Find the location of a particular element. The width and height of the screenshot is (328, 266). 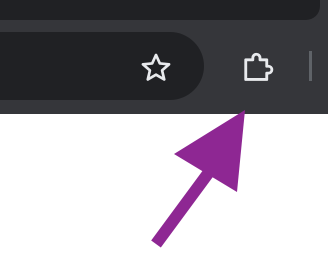

toolbar-divider is located at coordinates (310, 66).